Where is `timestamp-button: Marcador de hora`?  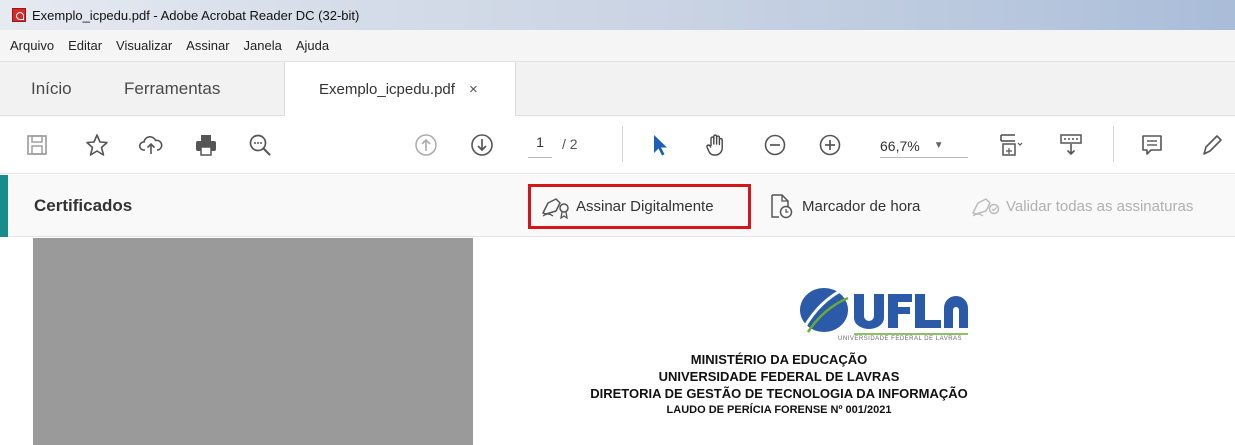
timestamp-button: Marcador de hora is located at coordinates (843, 206).